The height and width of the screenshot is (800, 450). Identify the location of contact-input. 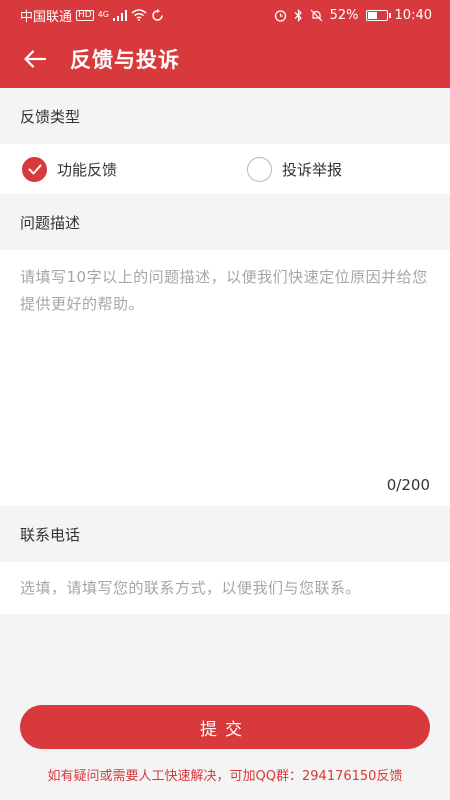
(225, 588).